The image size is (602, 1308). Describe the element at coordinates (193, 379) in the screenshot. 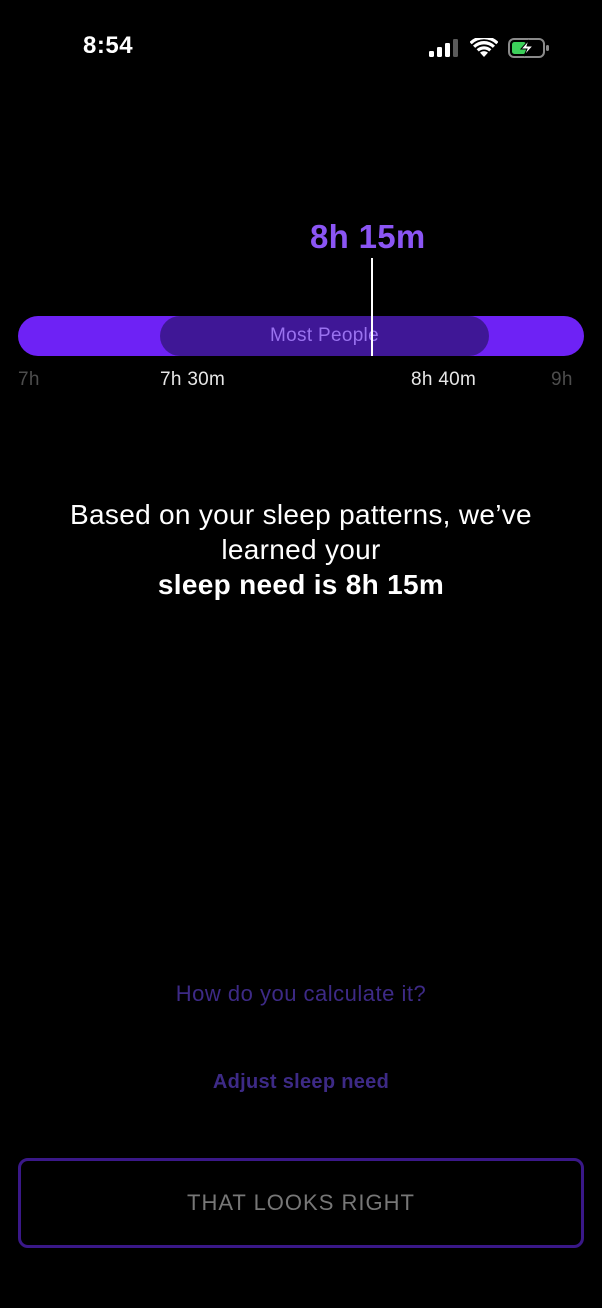

I see `tick-band-start: 7h 30m` at that location.